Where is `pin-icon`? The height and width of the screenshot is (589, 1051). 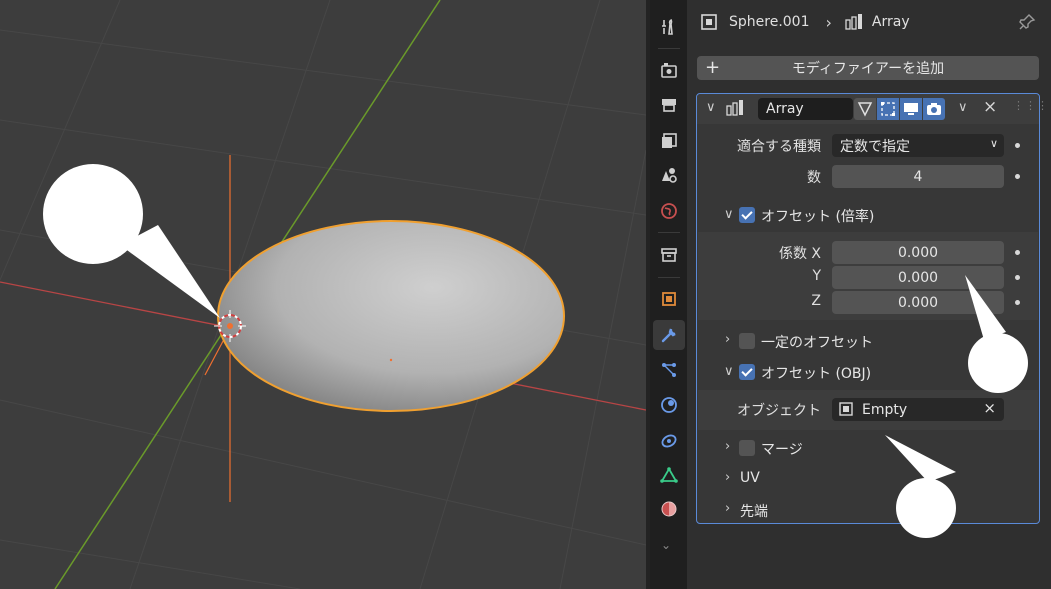 pin-icon is located at coordinates (1027, 22).